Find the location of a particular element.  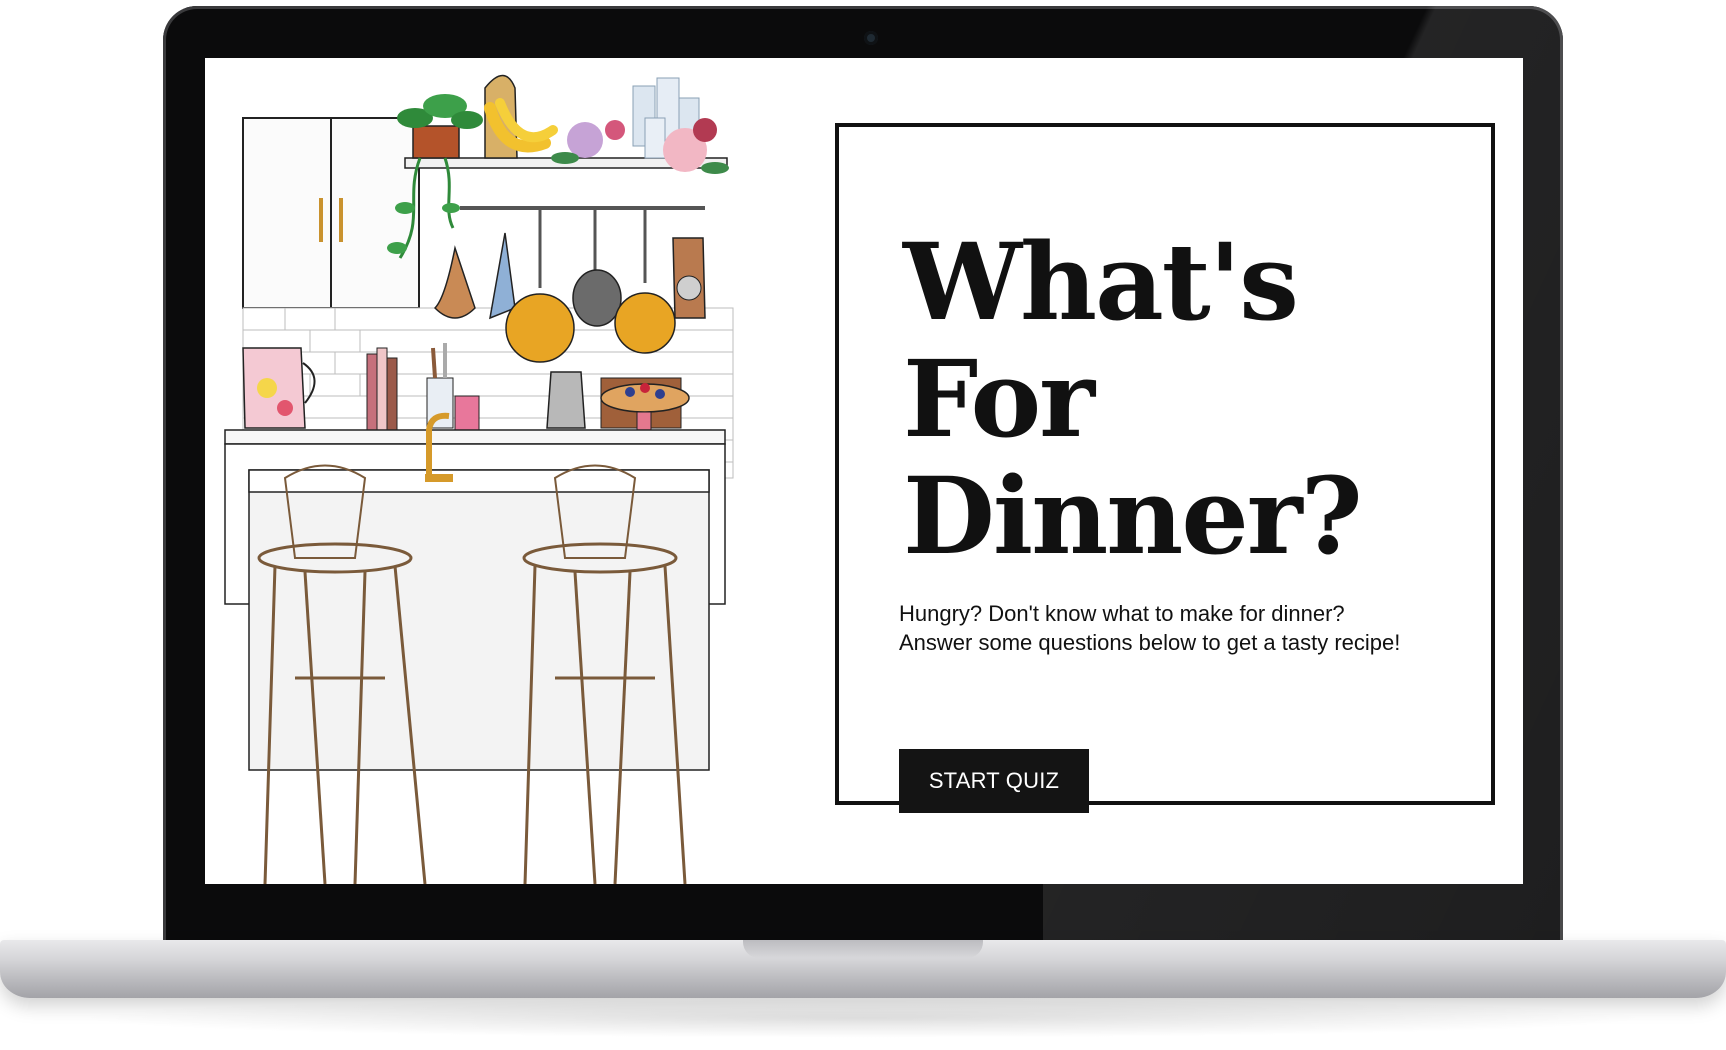

page-title: What's For Dinner? is located at coordinates (1183, 398).